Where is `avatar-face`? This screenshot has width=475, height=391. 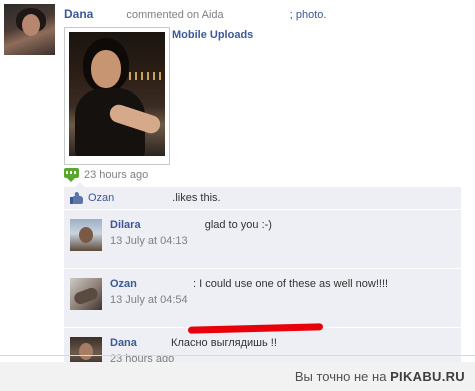
avatar-face is located at coordinates (31, 25).